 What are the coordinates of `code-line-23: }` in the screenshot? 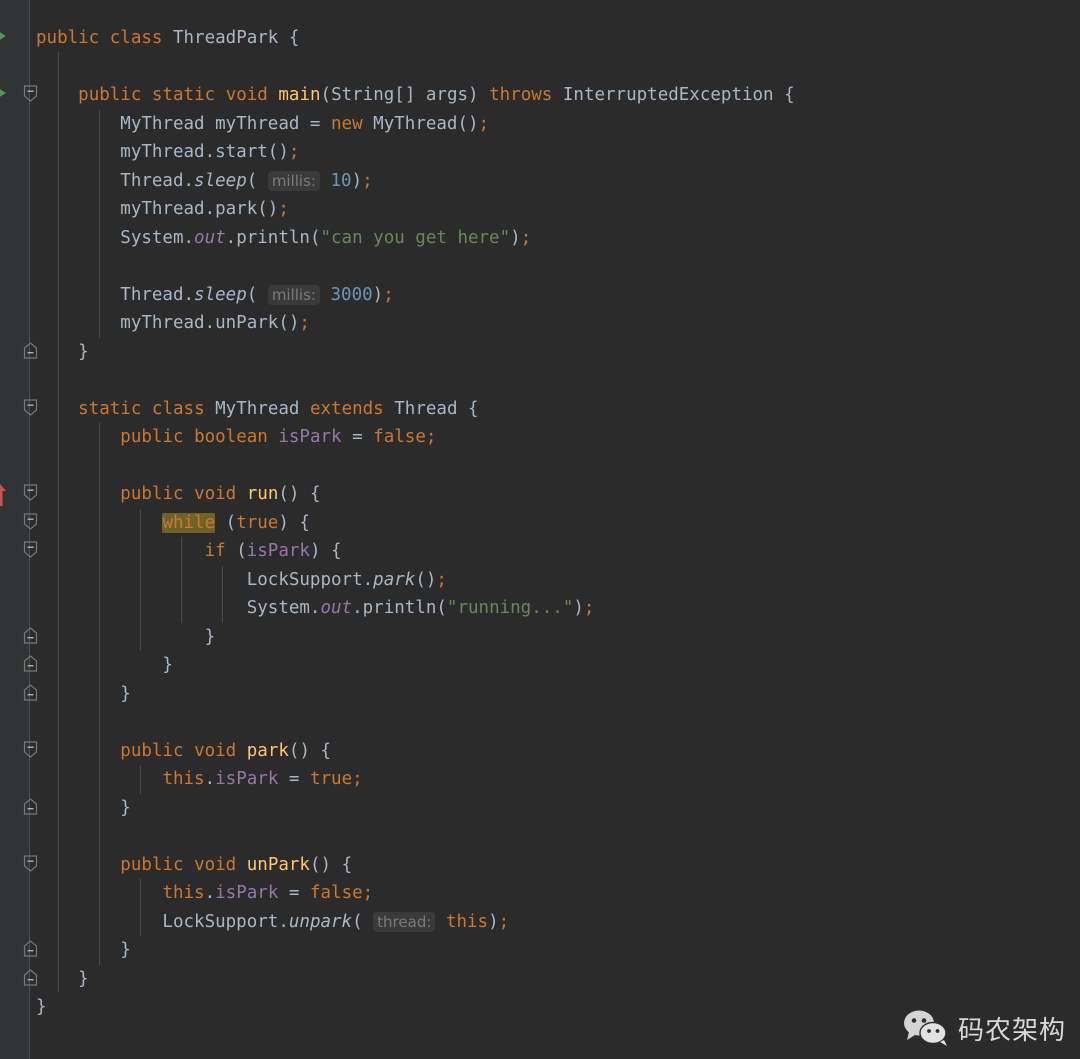 It's located at (104, 665).